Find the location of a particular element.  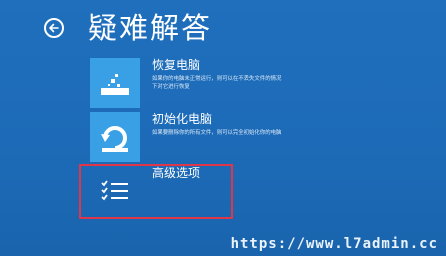

option-description: 如果你的电脑未正常运行，则可以在不丢失文件的情况下对它进行恢复 is located at coordinates (217, 83).